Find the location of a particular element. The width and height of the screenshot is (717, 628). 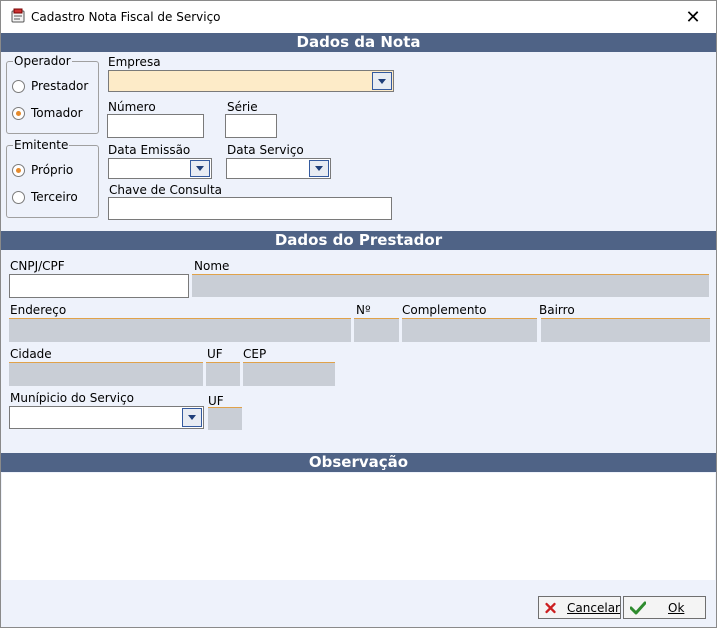

radio-label: Tomador is located at coordinates (57, 113).